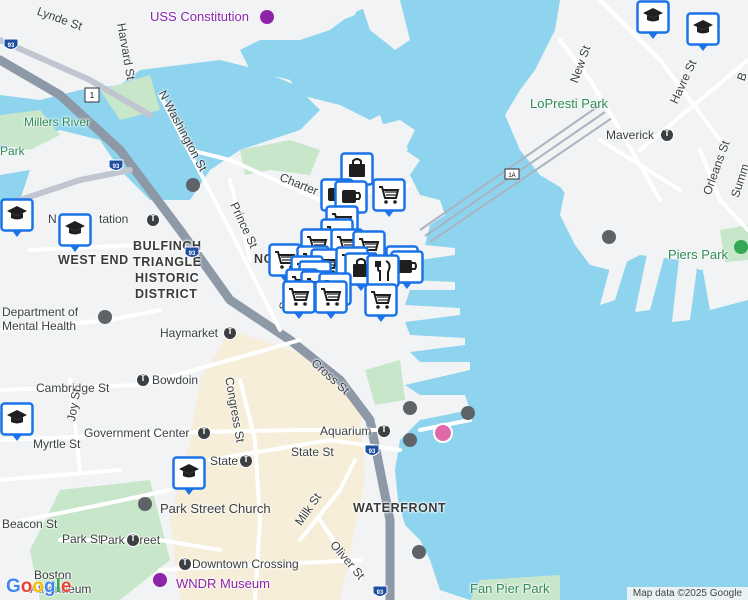 The width and height of the screenshot is (748, 600). What do you see at coordinates (224, 461) in the screenshot?
I see `state-station-label: State` at bounding box center [224, 461].